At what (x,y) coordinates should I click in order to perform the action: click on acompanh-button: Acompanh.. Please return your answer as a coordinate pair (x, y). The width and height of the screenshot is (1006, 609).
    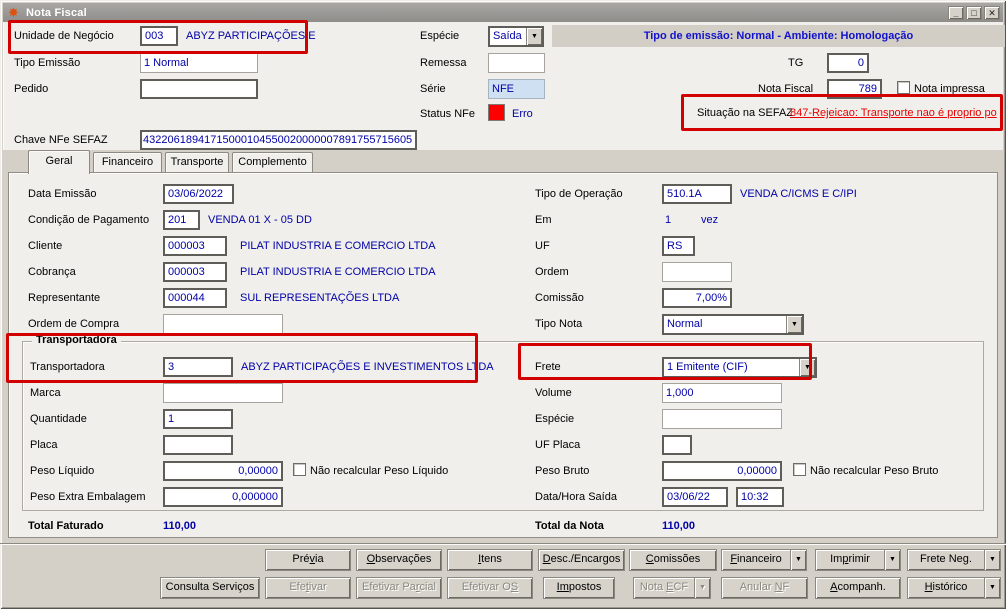
    Looking at the image, I should click on (858, 588).